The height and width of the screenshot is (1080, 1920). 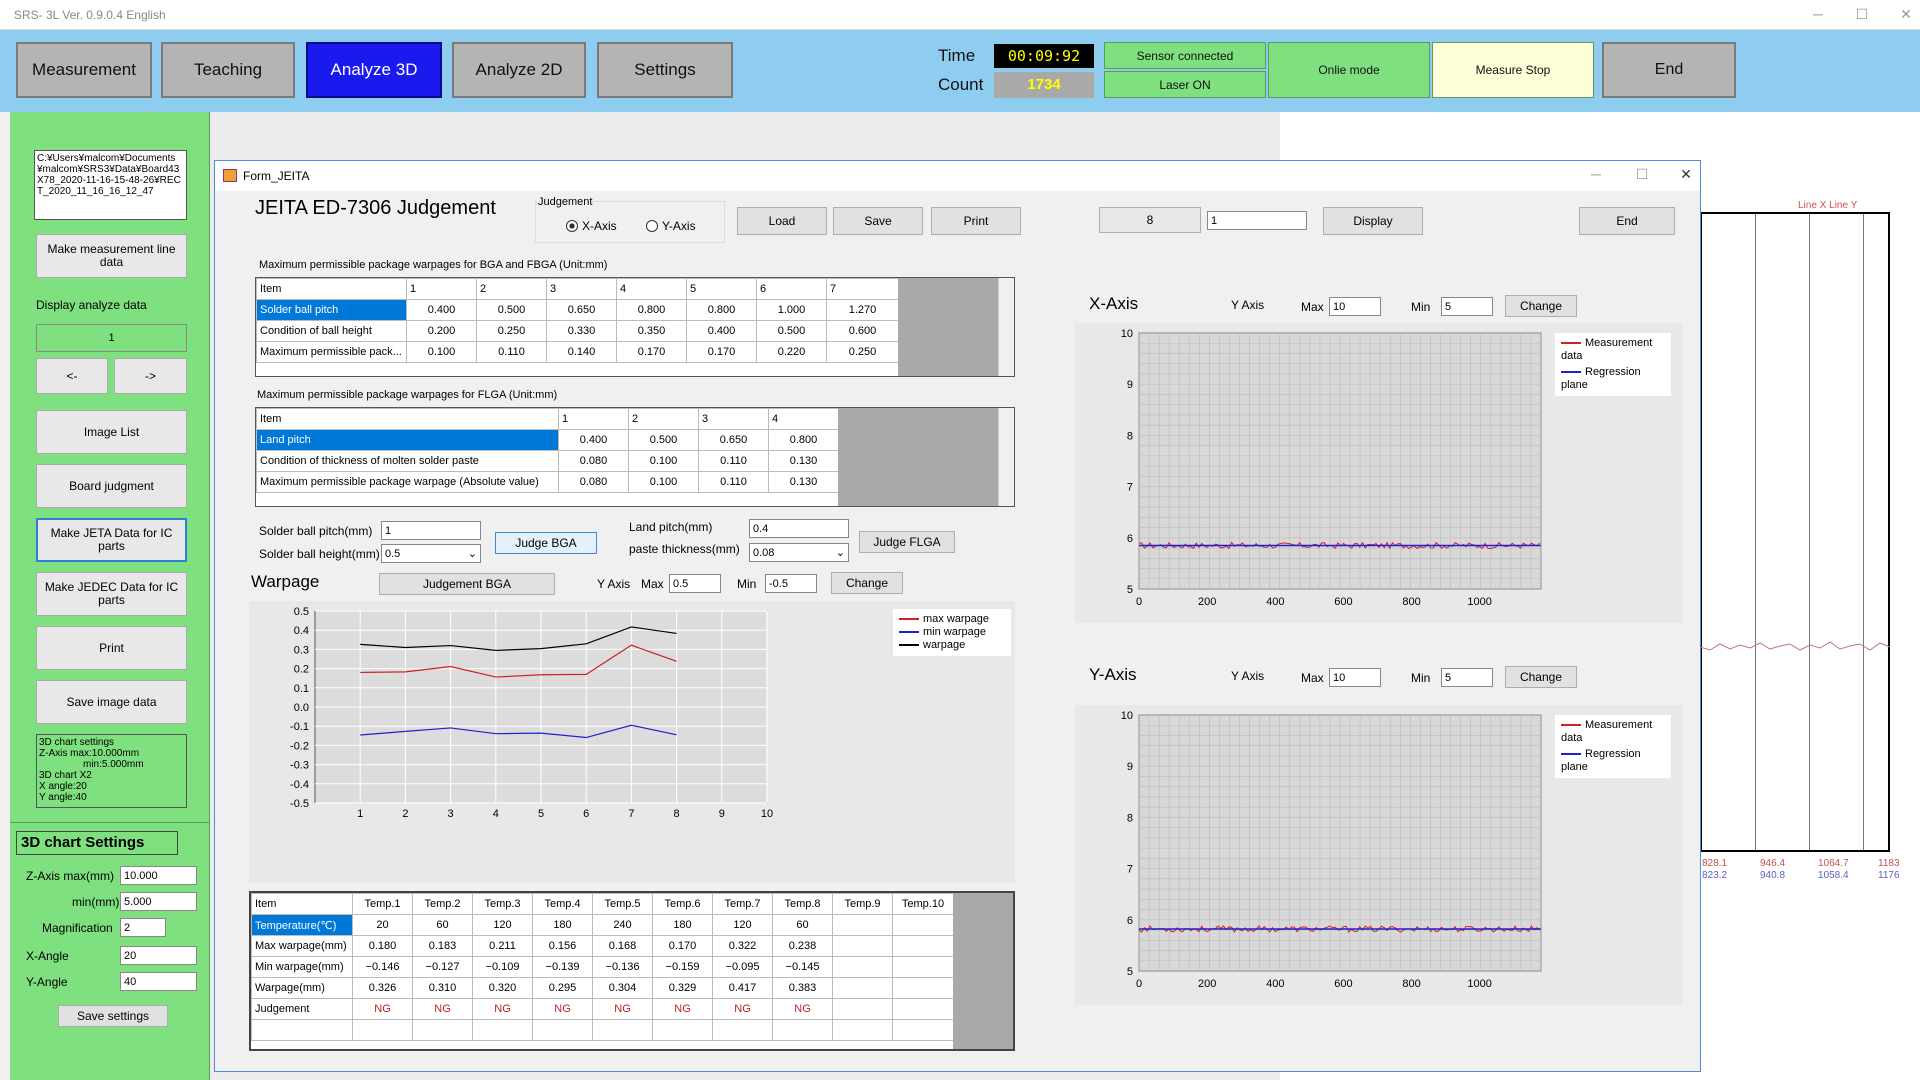 I want to click on ball-height-select: 0.5 ⌄, so click(x=431, y=553).